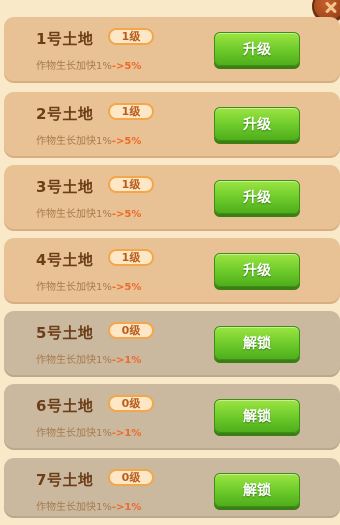 This screenshot has height=525, width=340. I want to click on plot-name: 3号土地, so click(65, 187).